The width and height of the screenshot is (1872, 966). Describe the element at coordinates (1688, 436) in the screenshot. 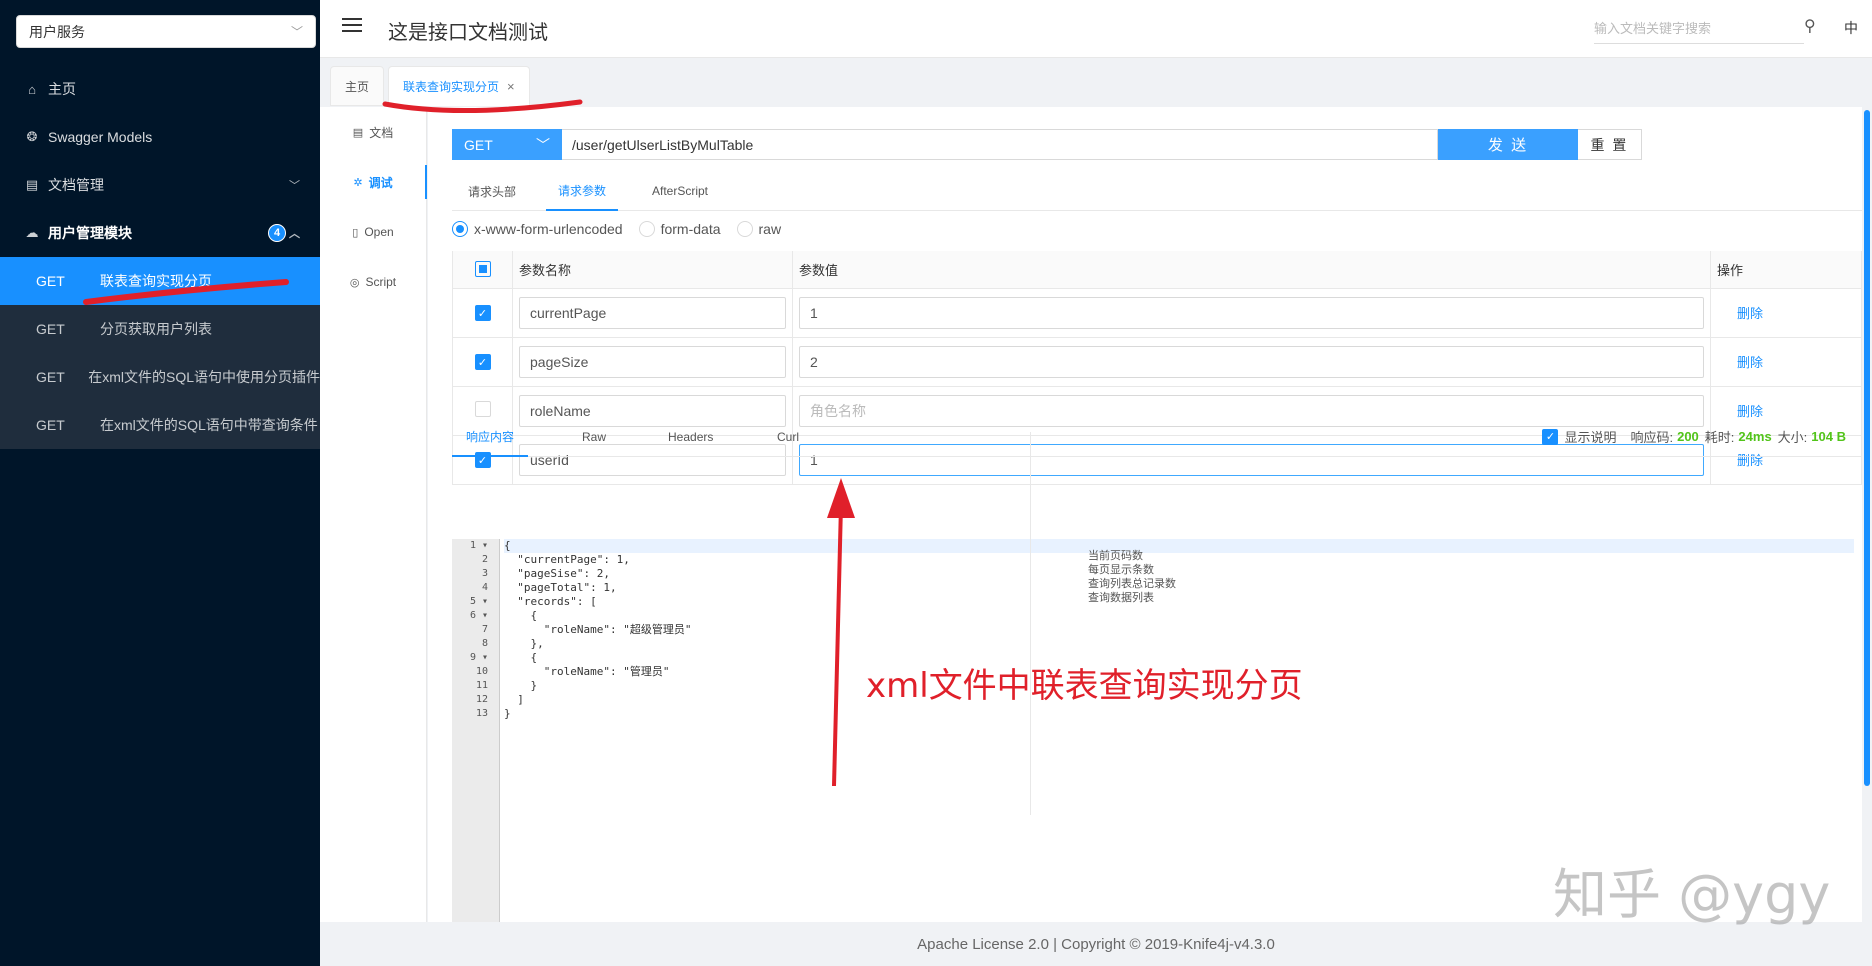

I see `status-code: 200` at that location.